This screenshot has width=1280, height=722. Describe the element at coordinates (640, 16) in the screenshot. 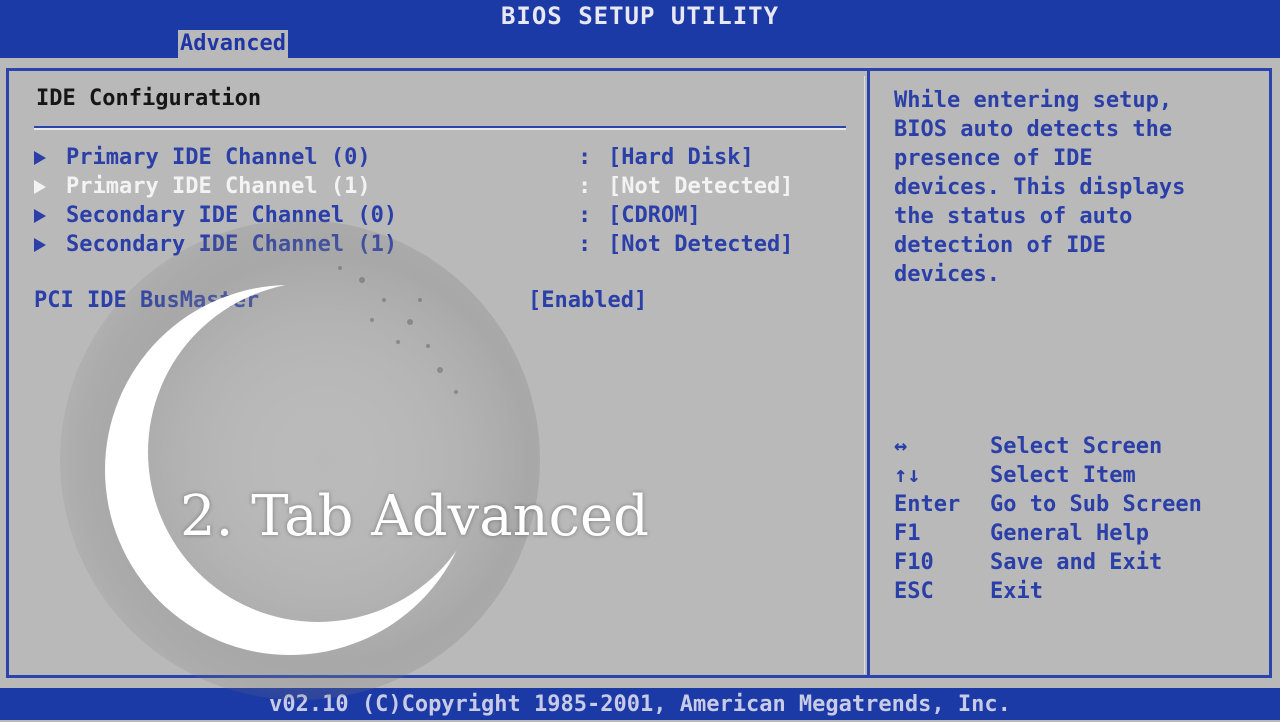

I see `bios-title: BIOS SETUP UTILITY` at that location.